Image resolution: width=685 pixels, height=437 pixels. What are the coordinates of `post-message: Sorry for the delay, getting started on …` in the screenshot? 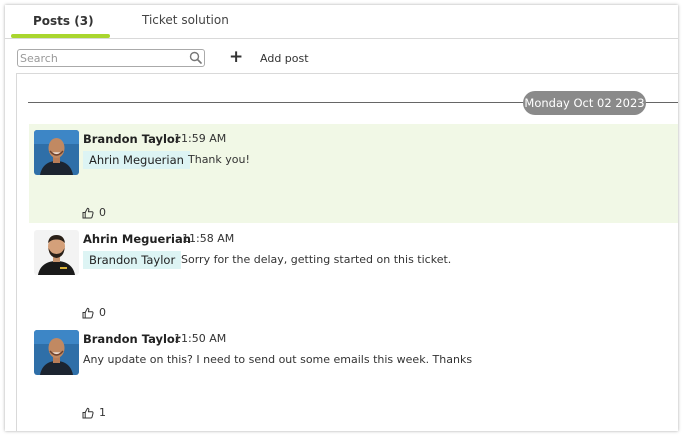 It's located at (316, 259).